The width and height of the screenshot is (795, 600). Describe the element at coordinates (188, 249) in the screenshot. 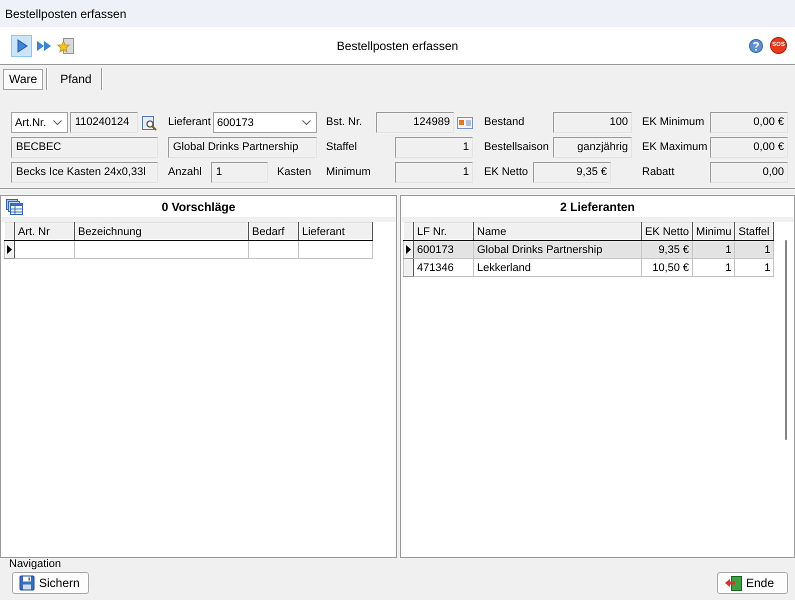

I see `new-row` at that location.